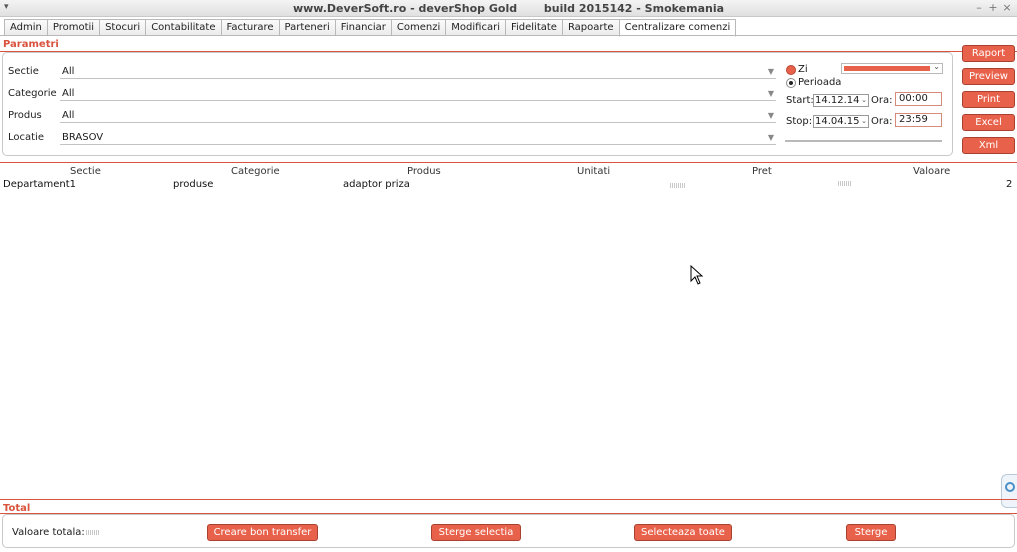  I want to click on produs-label: Produs, so click(25, 115).